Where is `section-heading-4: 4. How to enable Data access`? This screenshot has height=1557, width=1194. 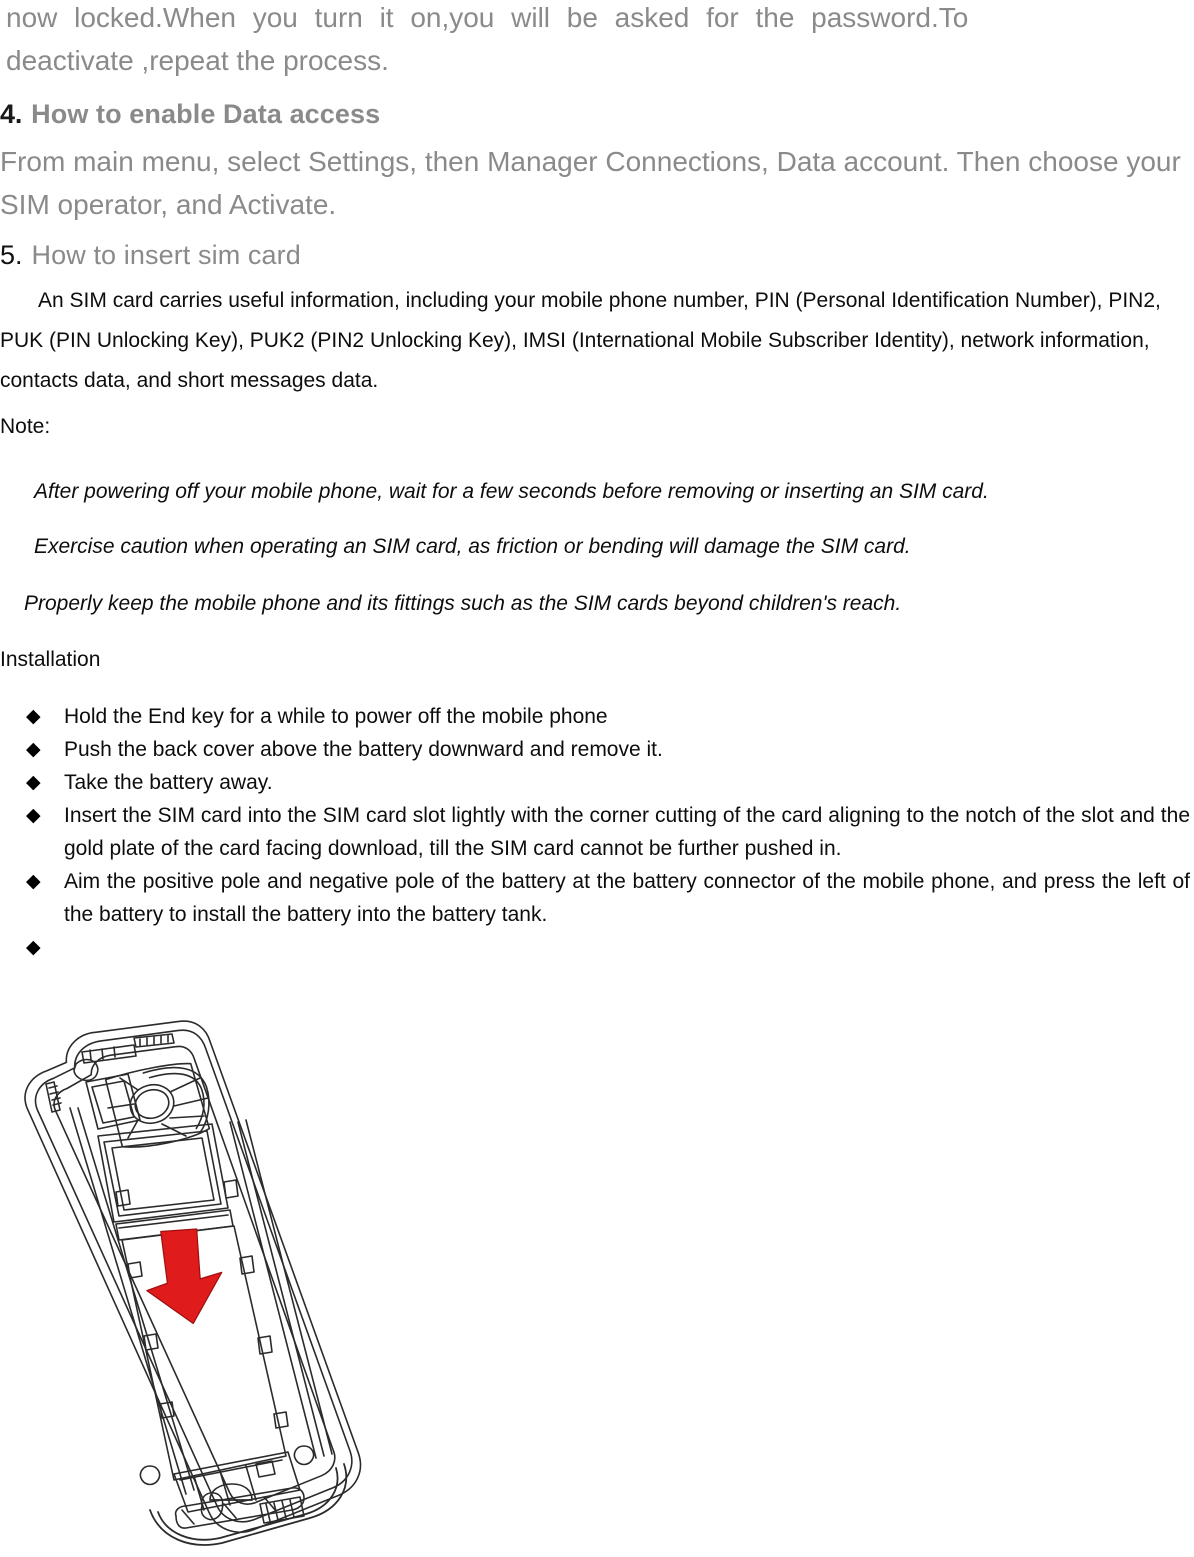 section-heading-4: 4. How to enable Data access is located at coordinates (190, 114).